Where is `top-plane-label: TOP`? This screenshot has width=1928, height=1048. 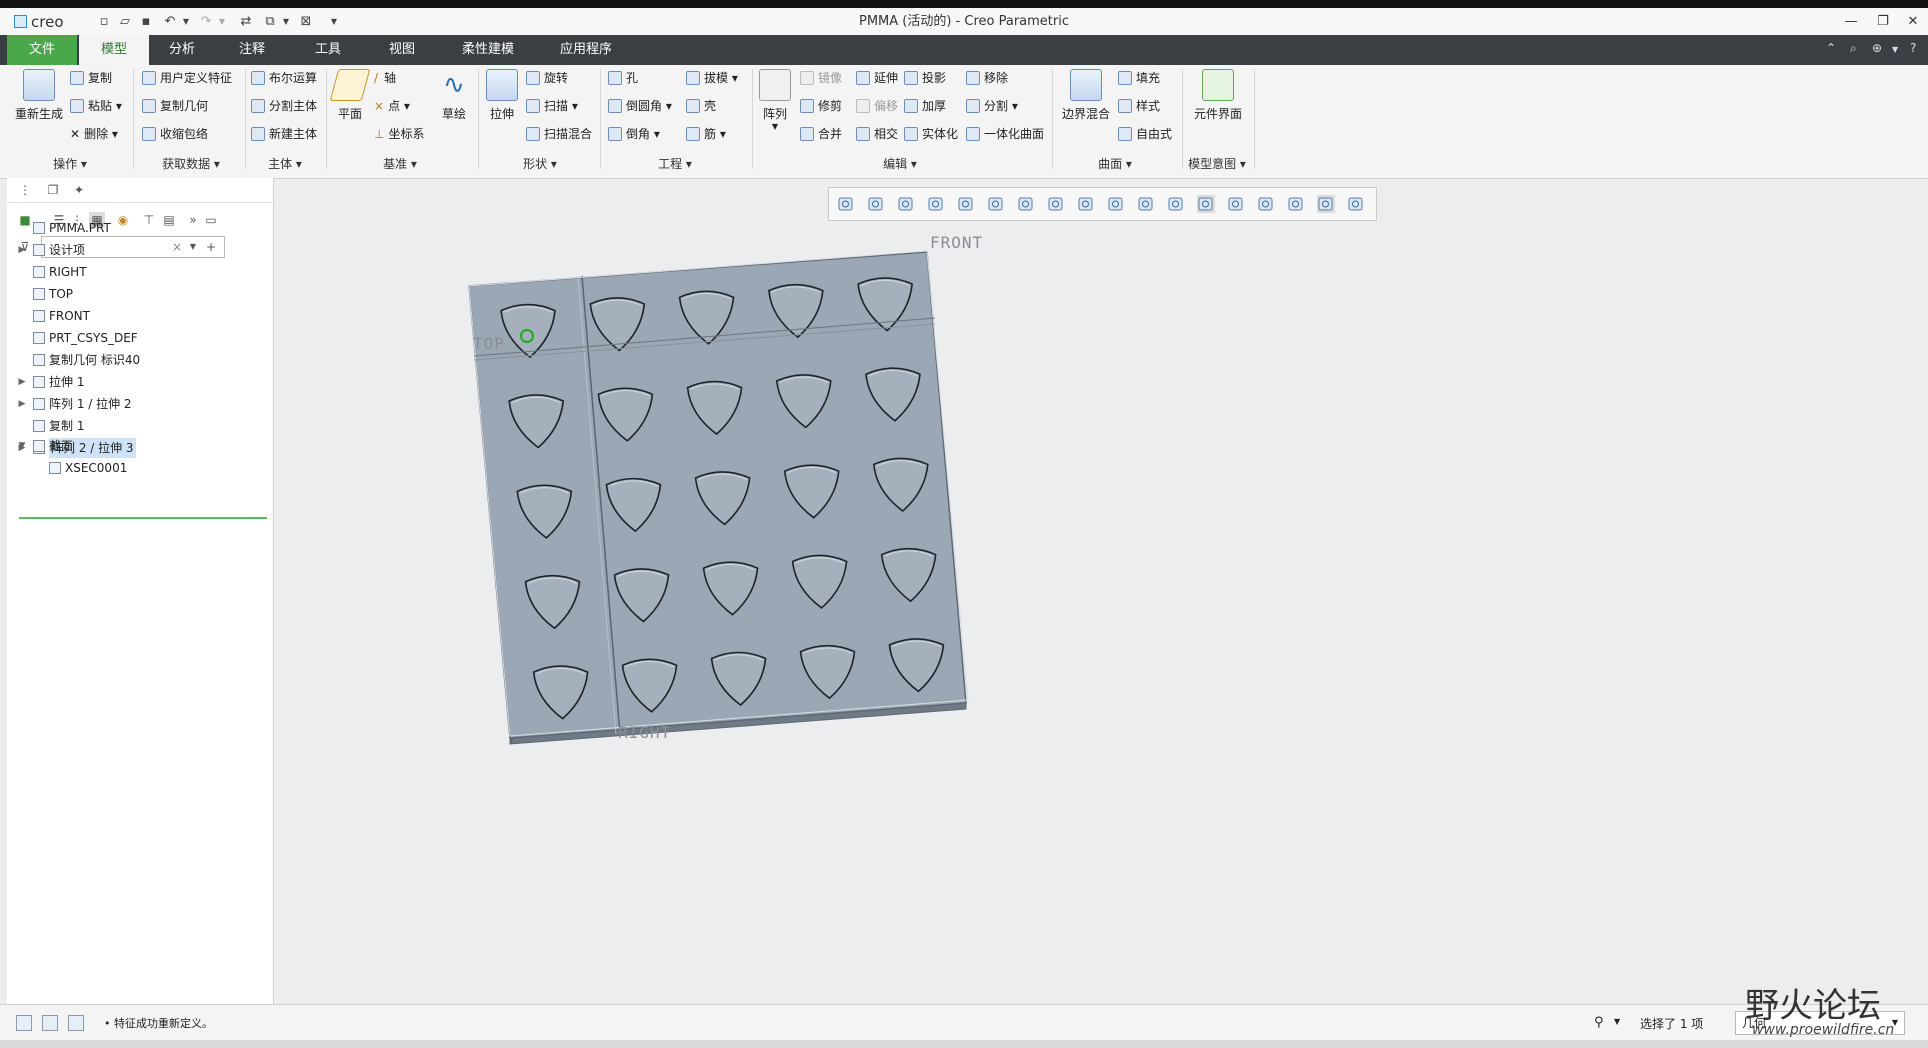
top-plane-label: TOP is located at coordinates (489, 343).